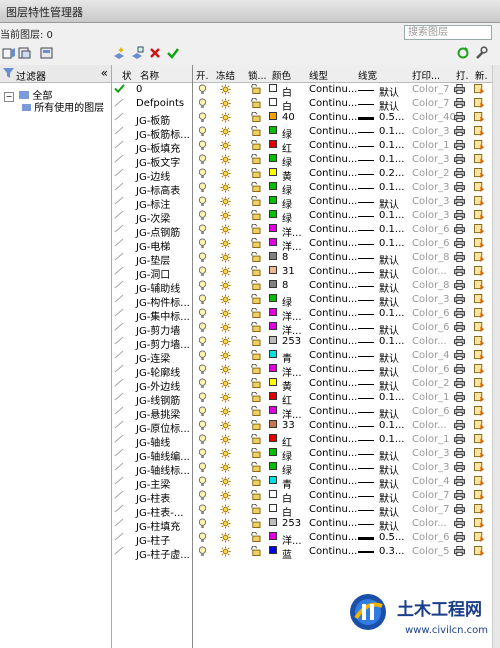 This screenshot has width=500, height=648. What do you see at coordinates (173, 53) in the screenshot?
I see `set-current-icon` at bounding box center [173, 53].